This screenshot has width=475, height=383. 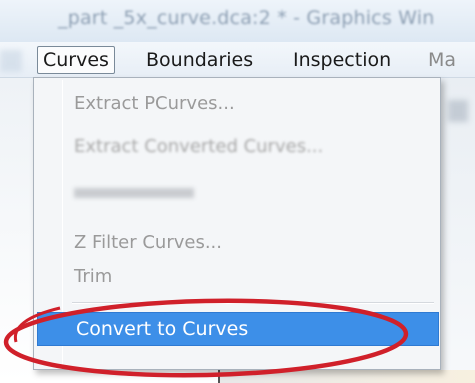 What do you see at coordinates (253, 303) in the screenshot?
I see `menu-separator` at bounding box center [253, 303].